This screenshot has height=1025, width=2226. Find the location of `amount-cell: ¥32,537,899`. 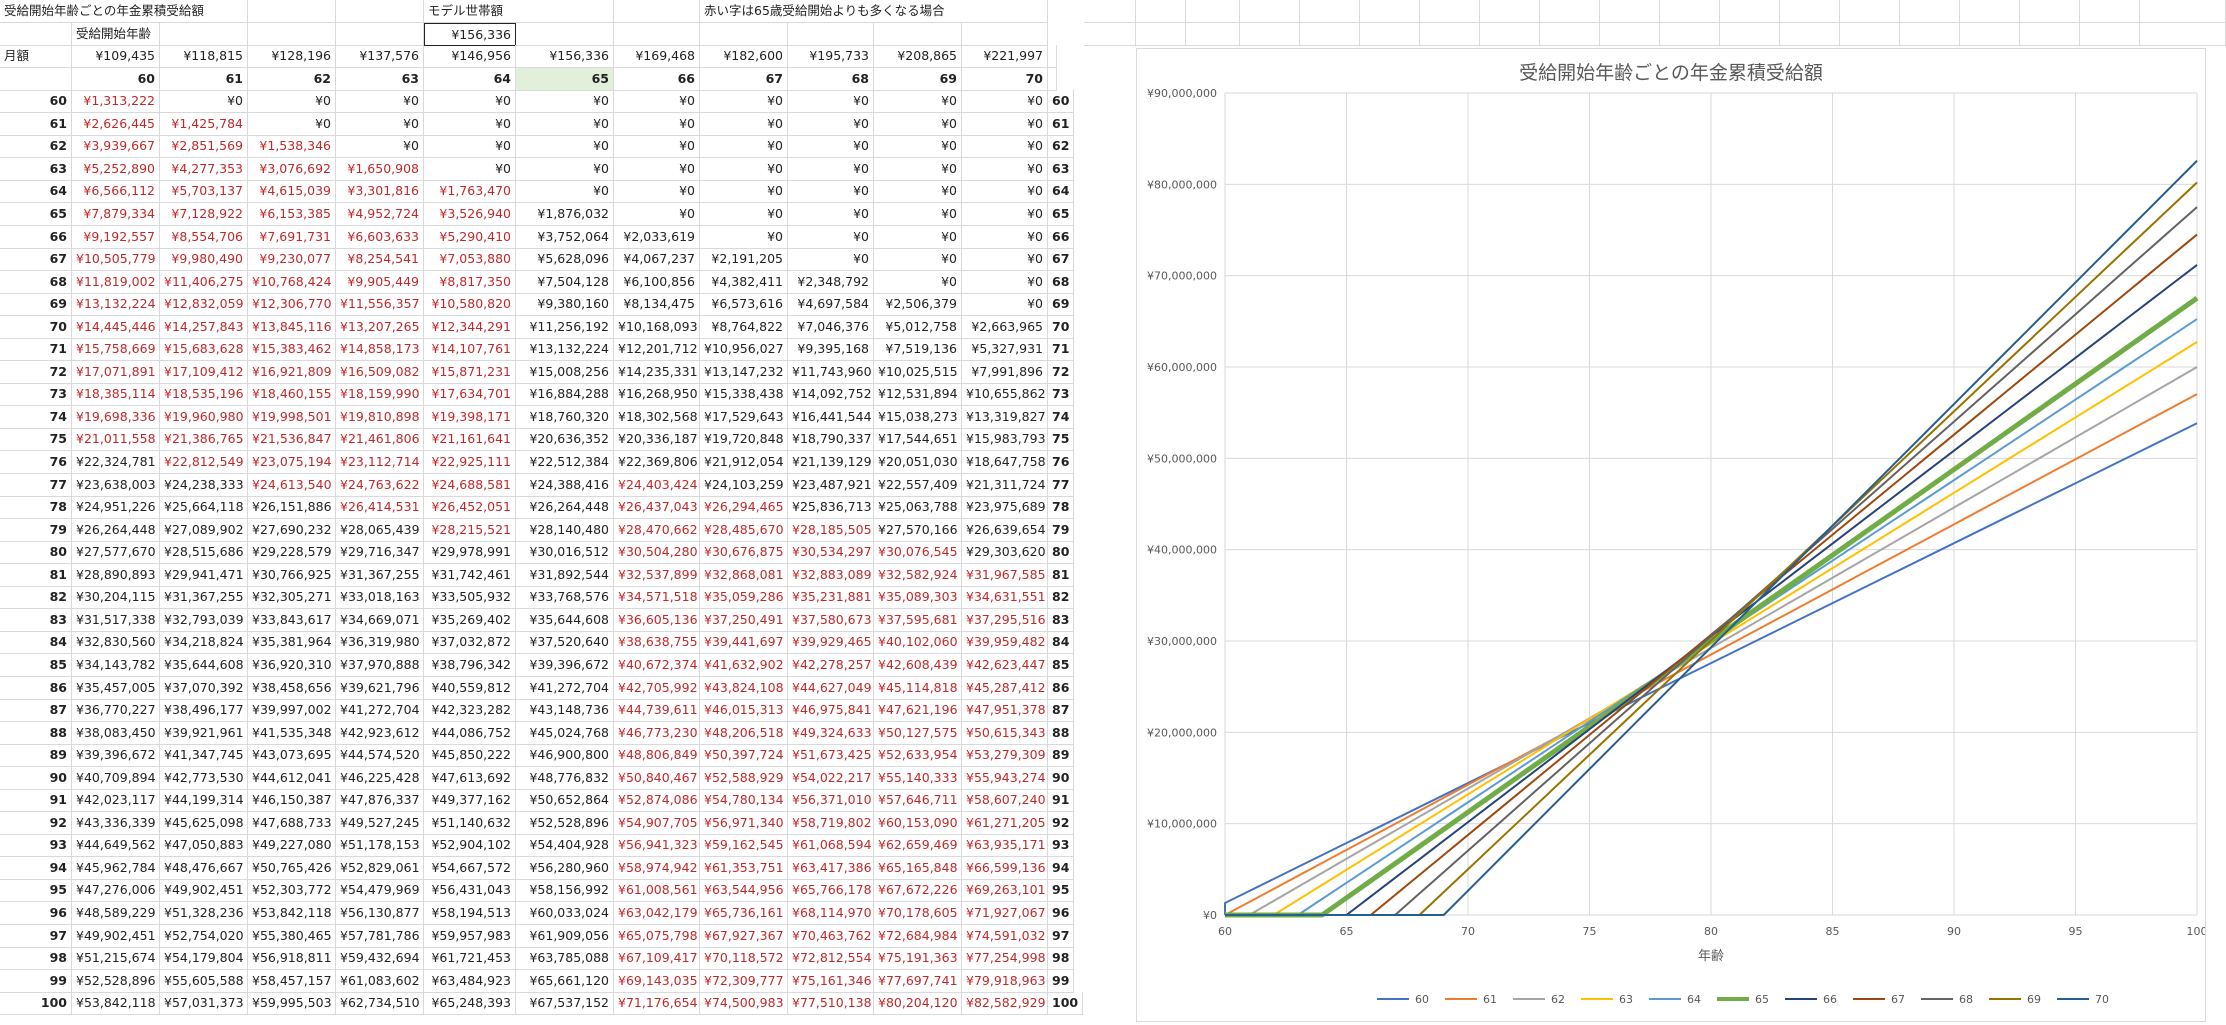

amount-cell: ¥32,537,899 is located at coordinates (657, 575).